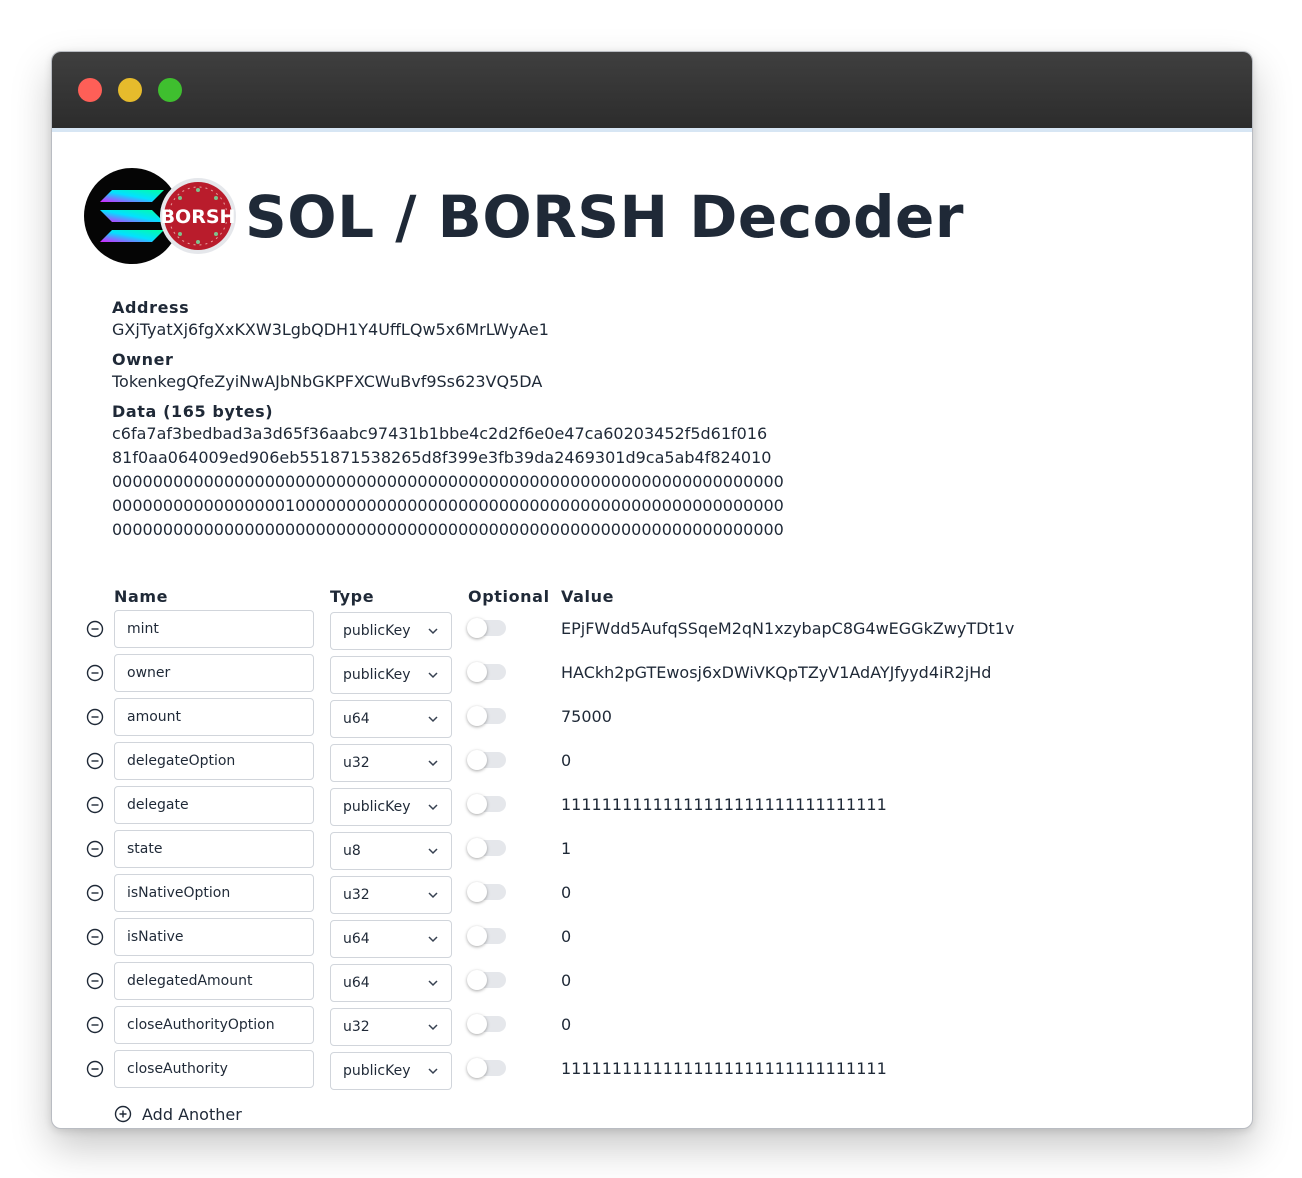 The height and width of the screenshot is (1178, 1302). I want to click on value-header: Value, so click(588, 596).